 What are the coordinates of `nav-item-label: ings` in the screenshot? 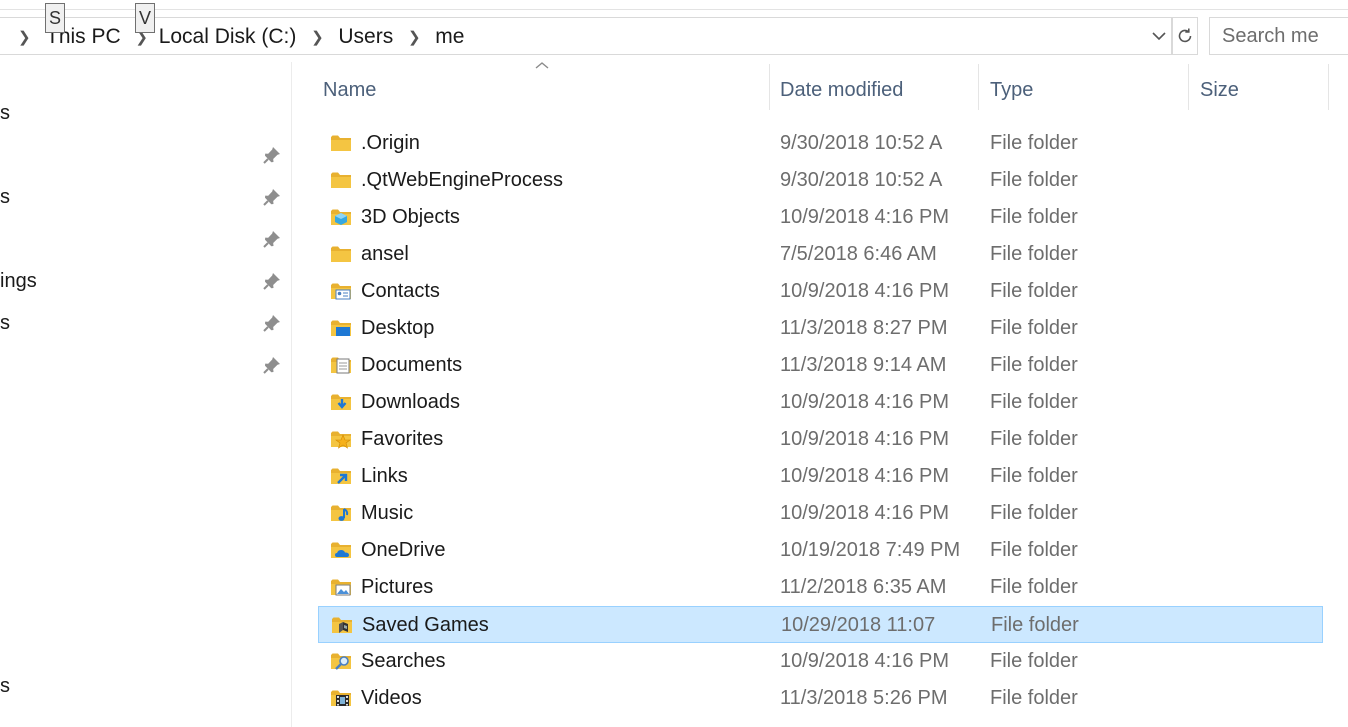 It's located at (18, 281).